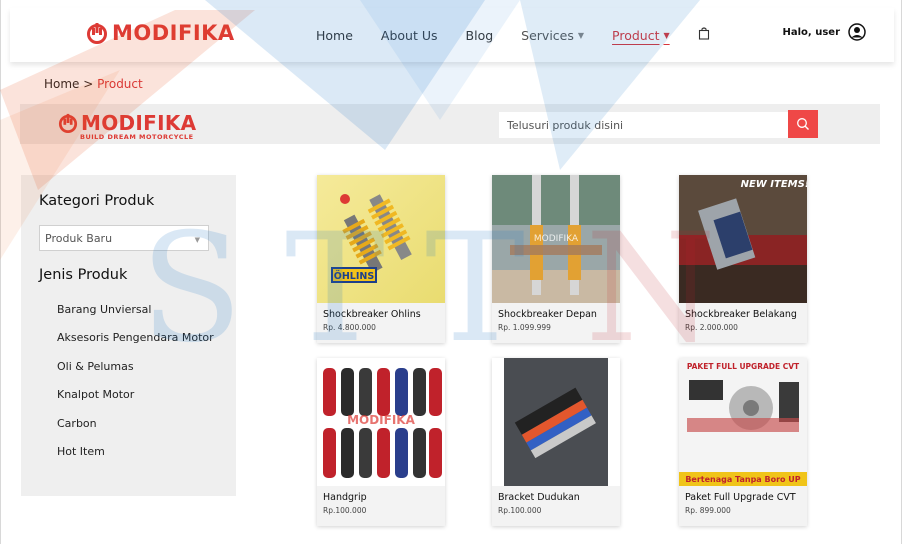  I want to click on nav-about-us: About Us, so click(409, 35).